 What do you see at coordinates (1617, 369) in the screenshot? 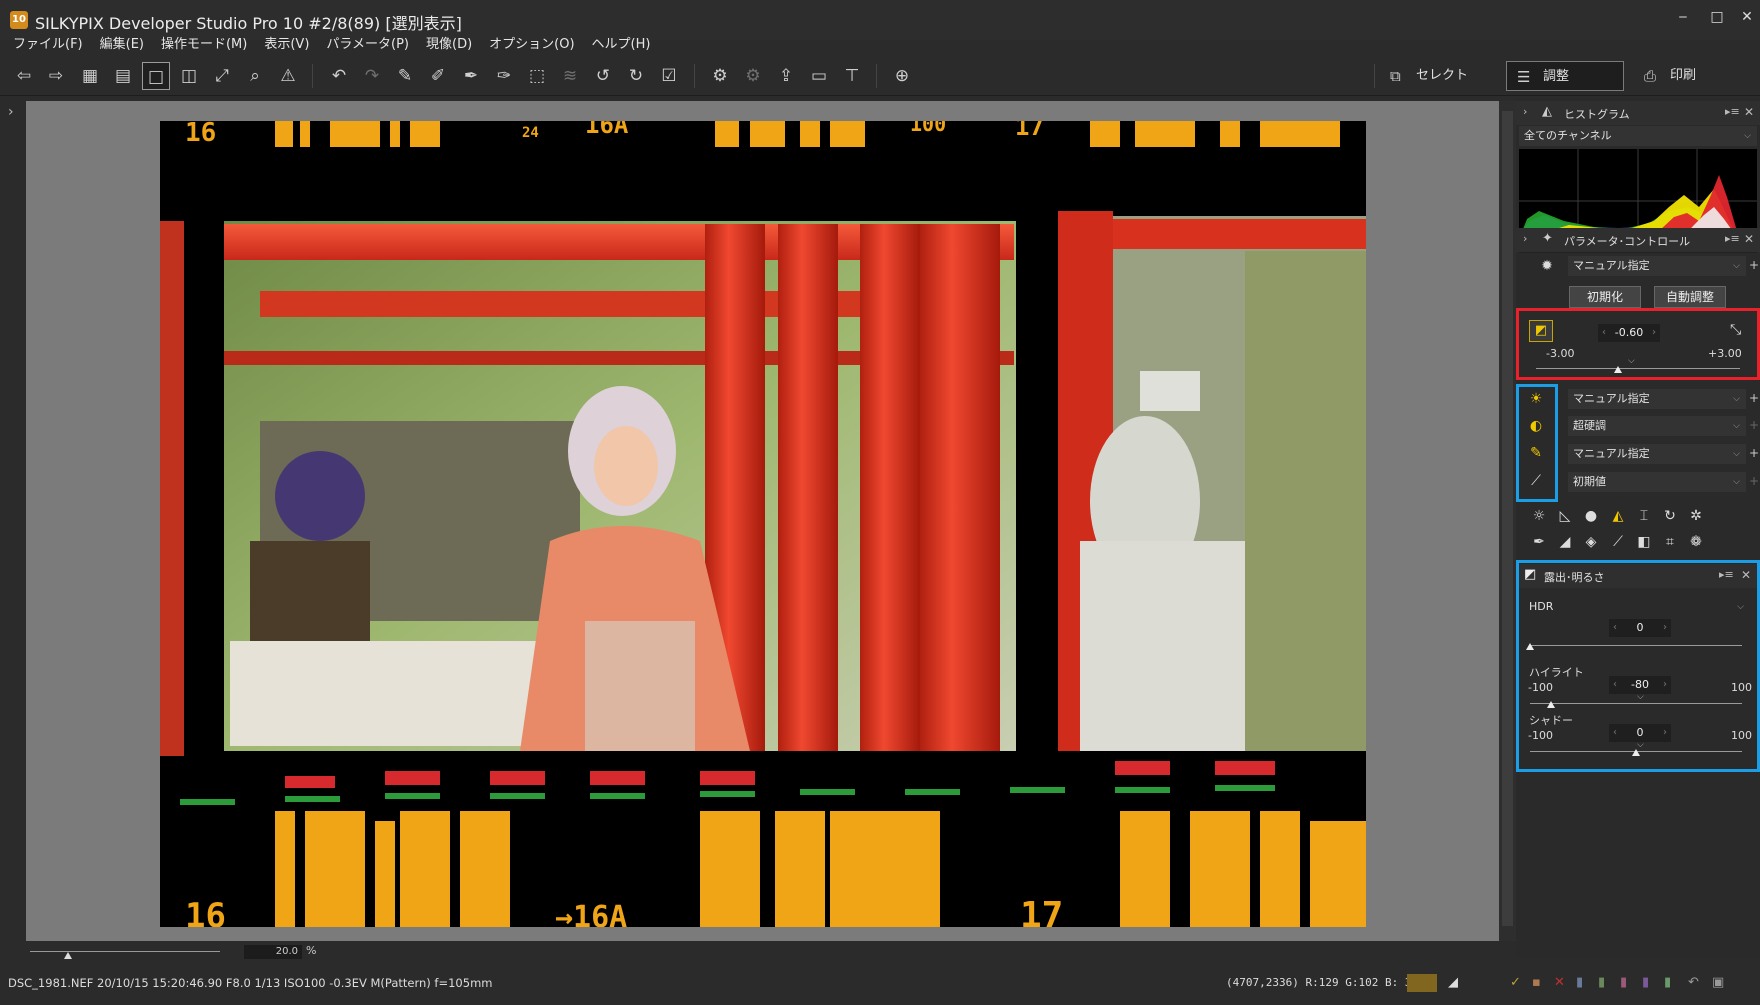
I see `exposure-slider-thumb` at bounding box center [1617, 369].